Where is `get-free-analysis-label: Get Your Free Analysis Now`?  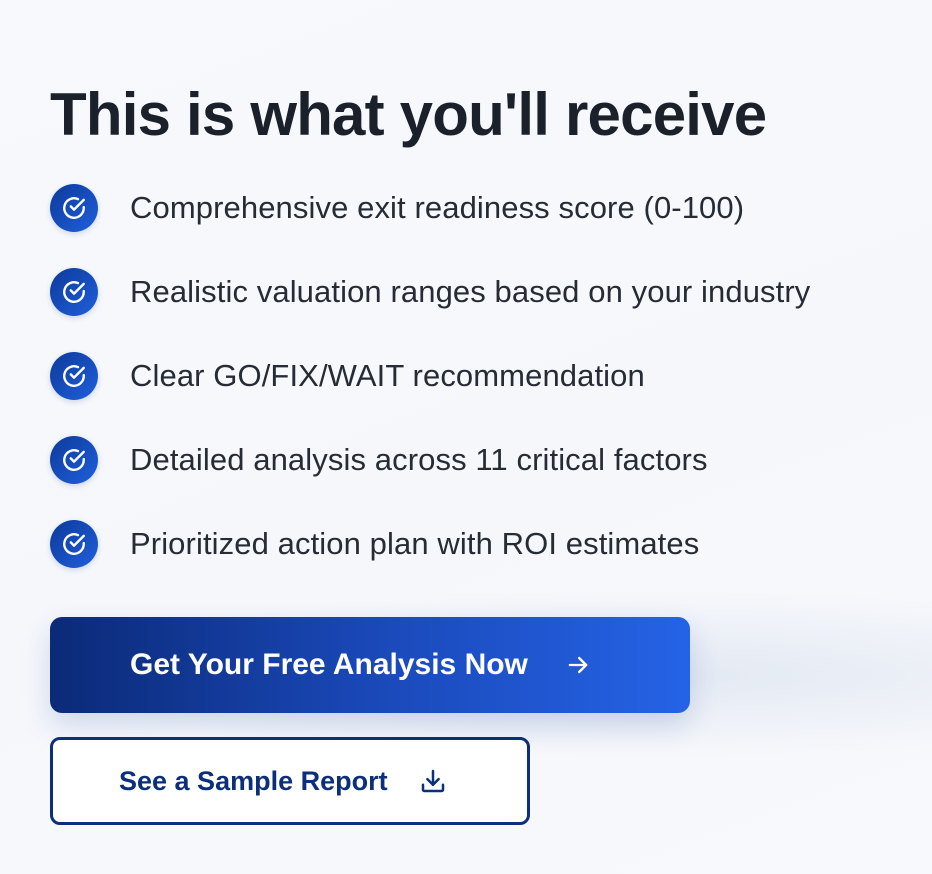
get-free-analysis-label: Get Your Free Analysis Now is located at coordinates (329, 664).